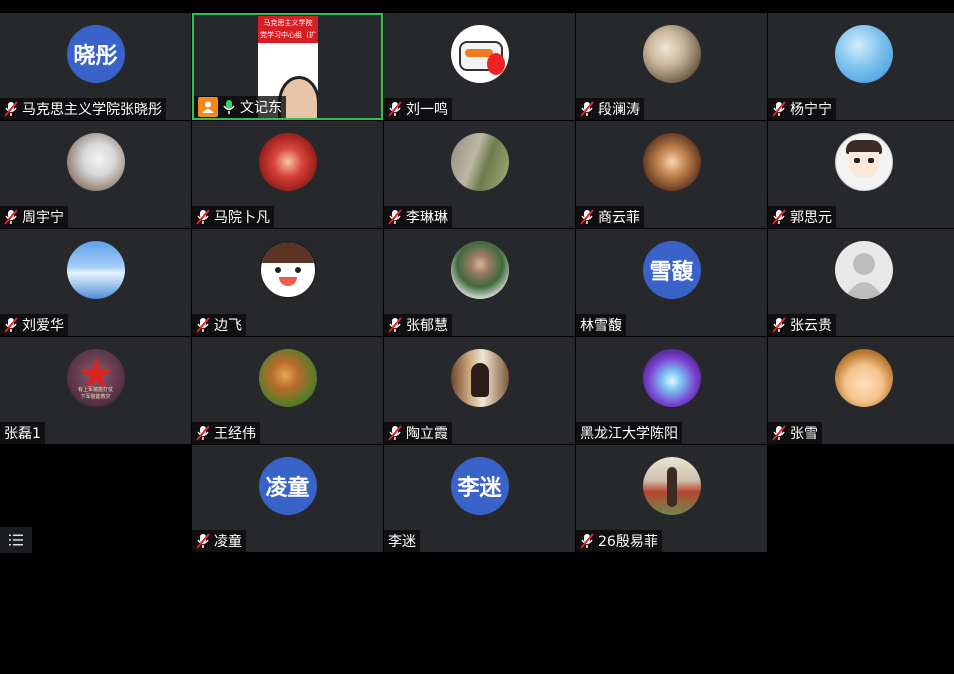 The height and width of the screenshot is (674, 954). Describe the element at coordinates (287, 174) in the screenshot. I see `participant-tile: 马院卜凡` at that location.